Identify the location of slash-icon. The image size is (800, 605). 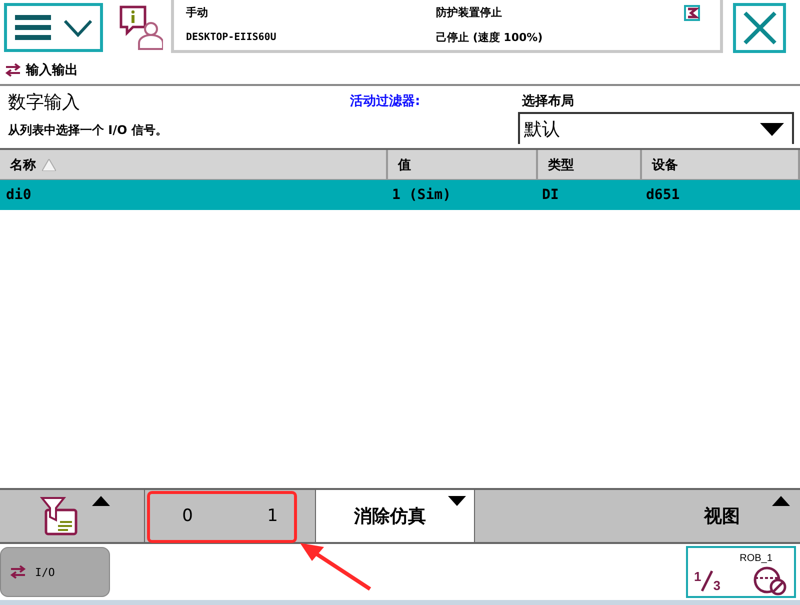
(707, 581).